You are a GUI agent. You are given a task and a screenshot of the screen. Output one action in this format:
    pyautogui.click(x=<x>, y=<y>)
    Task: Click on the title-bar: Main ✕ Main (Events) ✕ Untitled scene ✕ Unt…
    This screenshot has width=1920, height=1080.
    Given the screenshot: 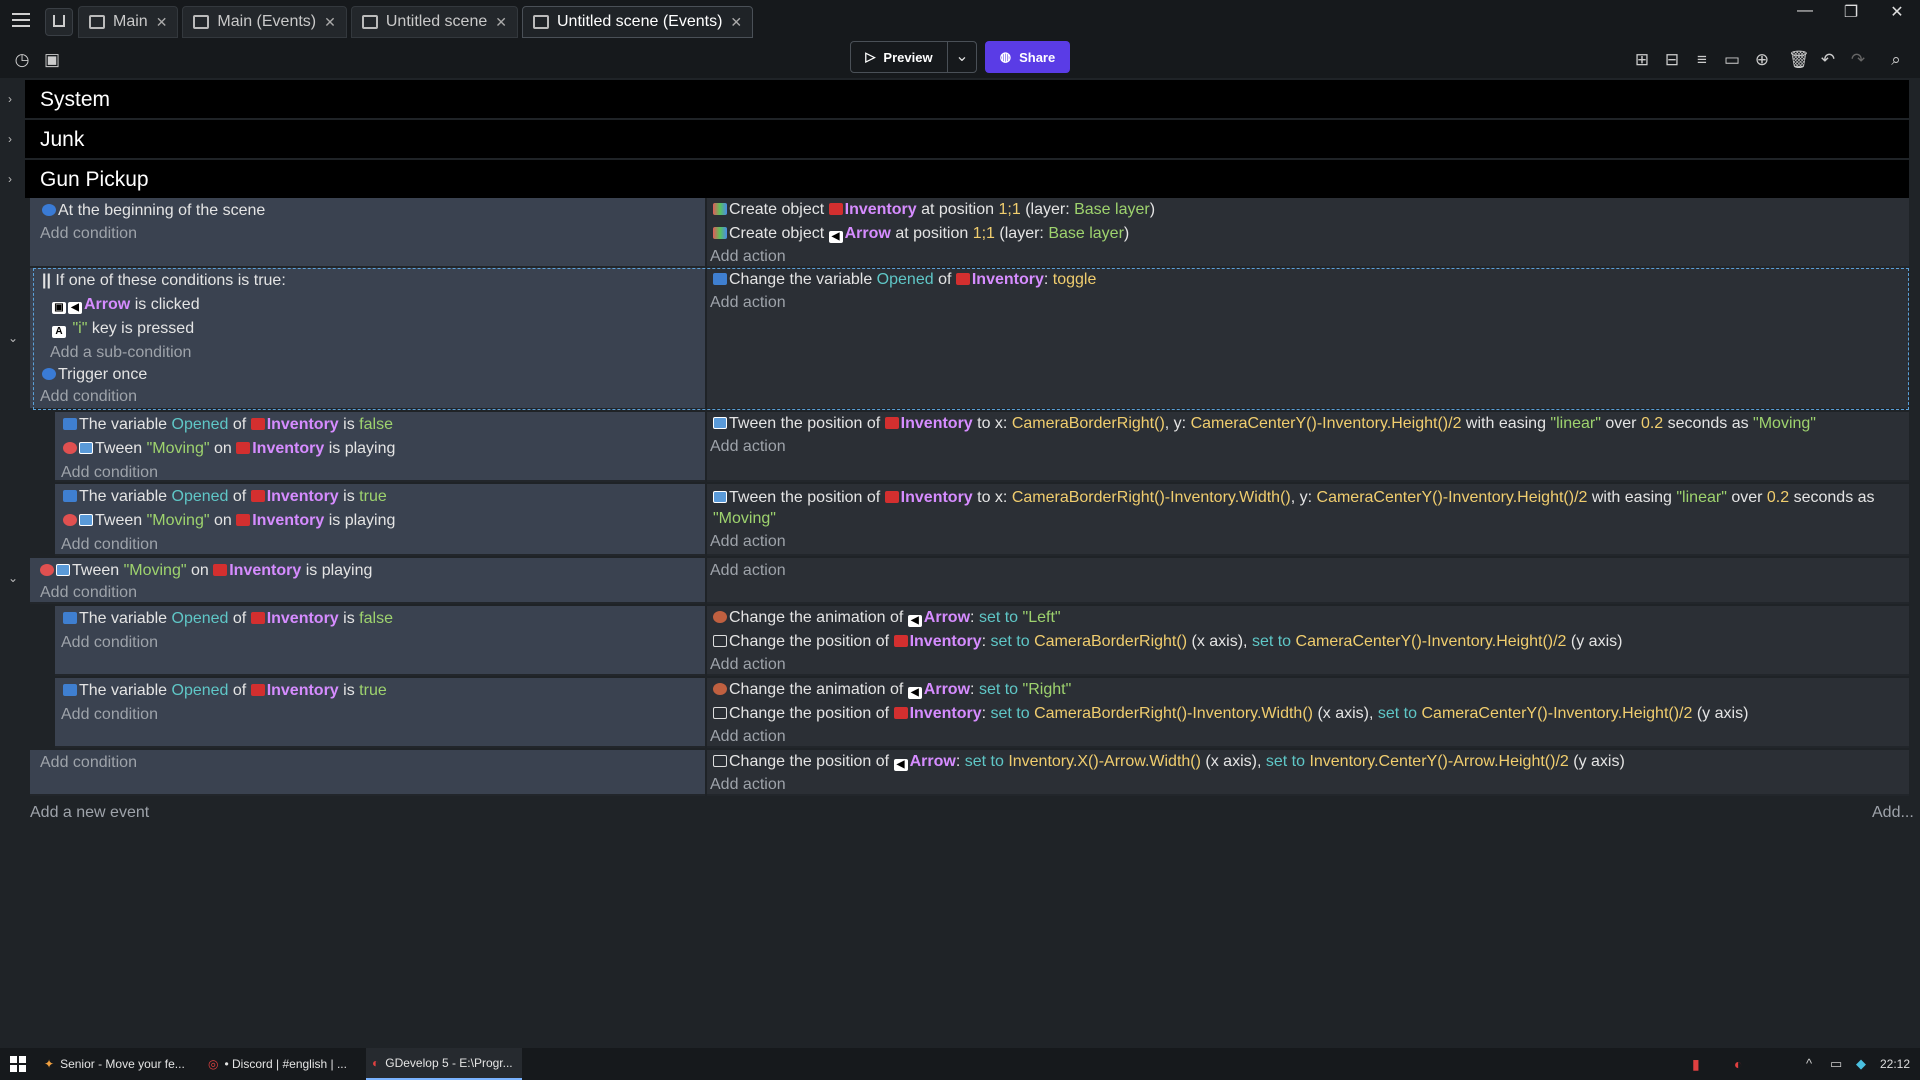 What is the action you would take?
    pyautogui.click(x=960, y=21)
    